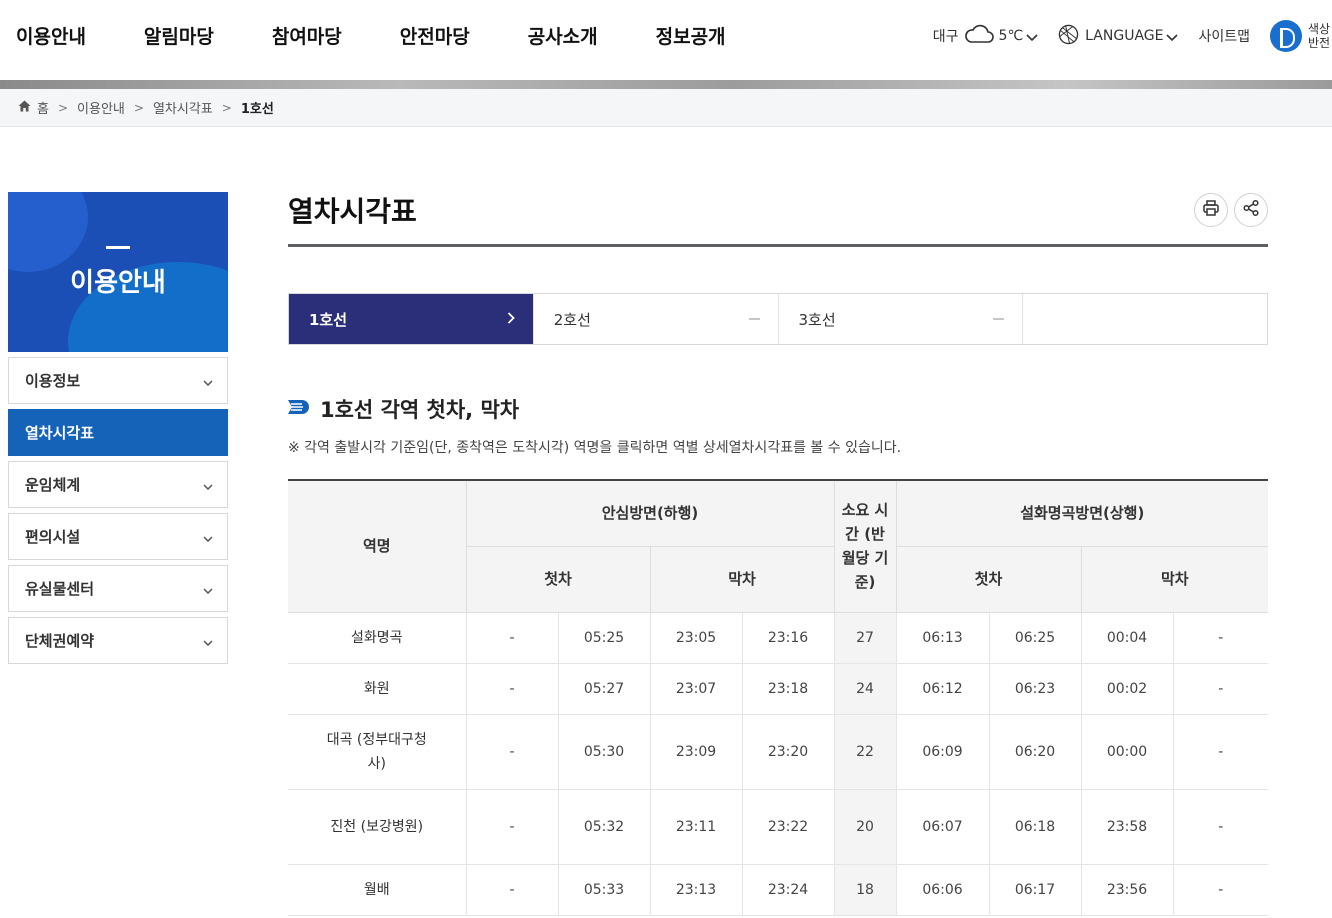 The height and width of the screenshot is (918, 1332). What do you see at coordinates (511, 319) in the screenshot?
I see `chevron-right-icon` at bounding box center [511, 319].